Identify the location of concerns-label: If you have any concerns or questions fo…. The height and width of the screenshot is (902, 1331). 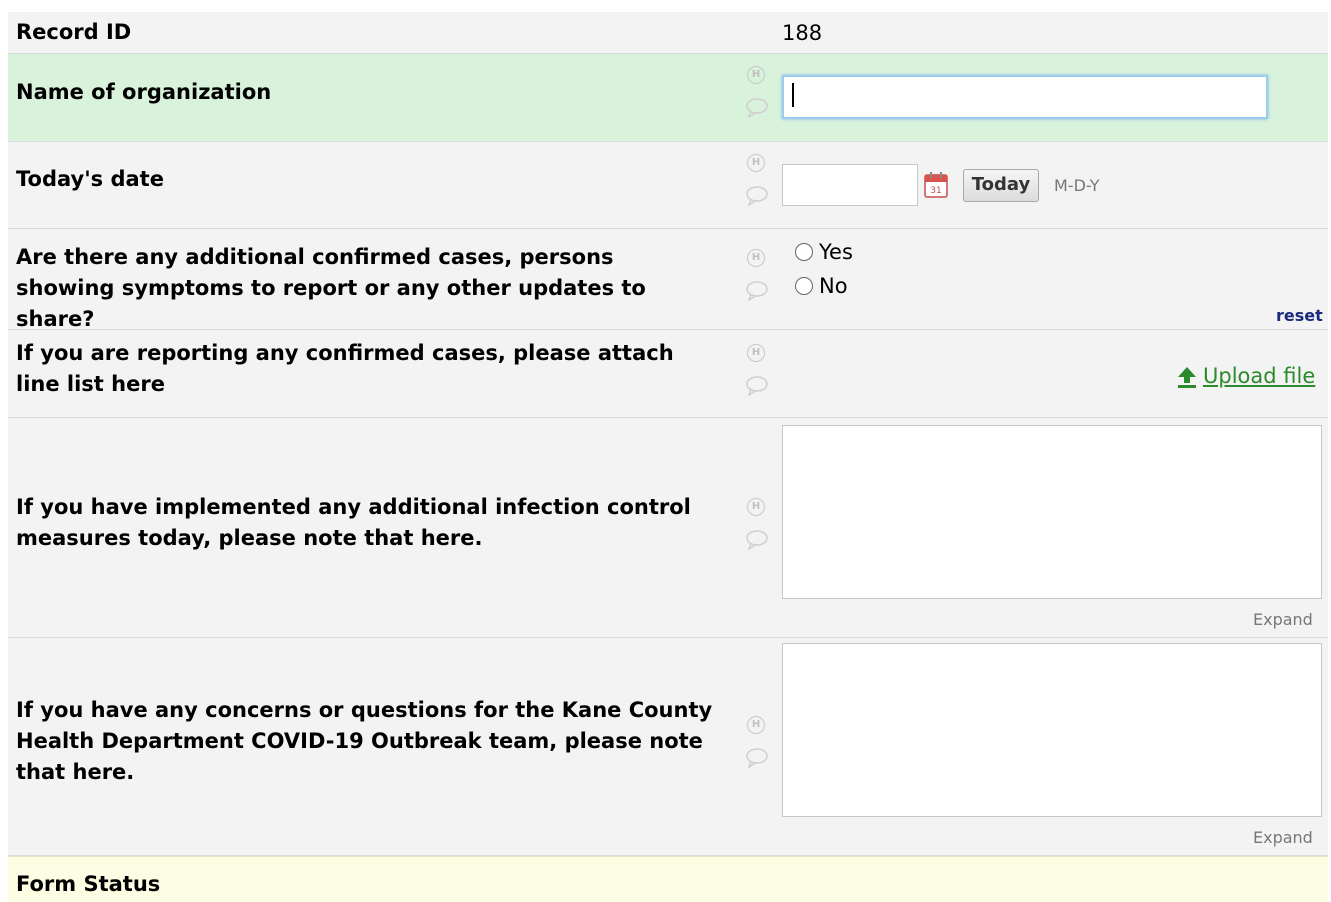
(364, 741).